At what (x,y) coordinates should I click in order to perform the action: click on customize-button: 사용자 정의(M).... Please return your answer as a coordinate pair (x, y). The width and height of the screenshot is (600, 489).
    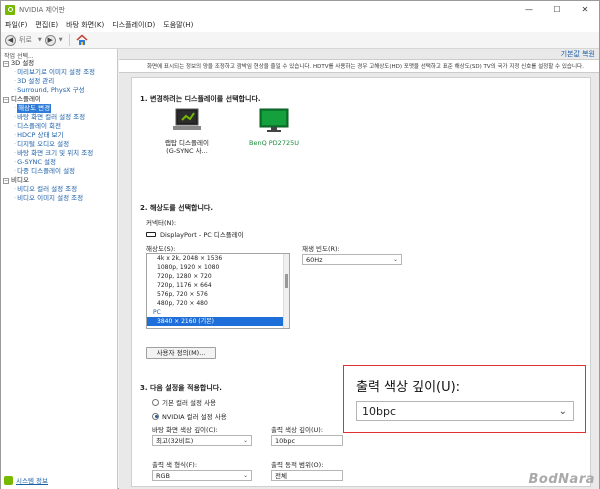
    Looking at the image, I should click on (181, 353).